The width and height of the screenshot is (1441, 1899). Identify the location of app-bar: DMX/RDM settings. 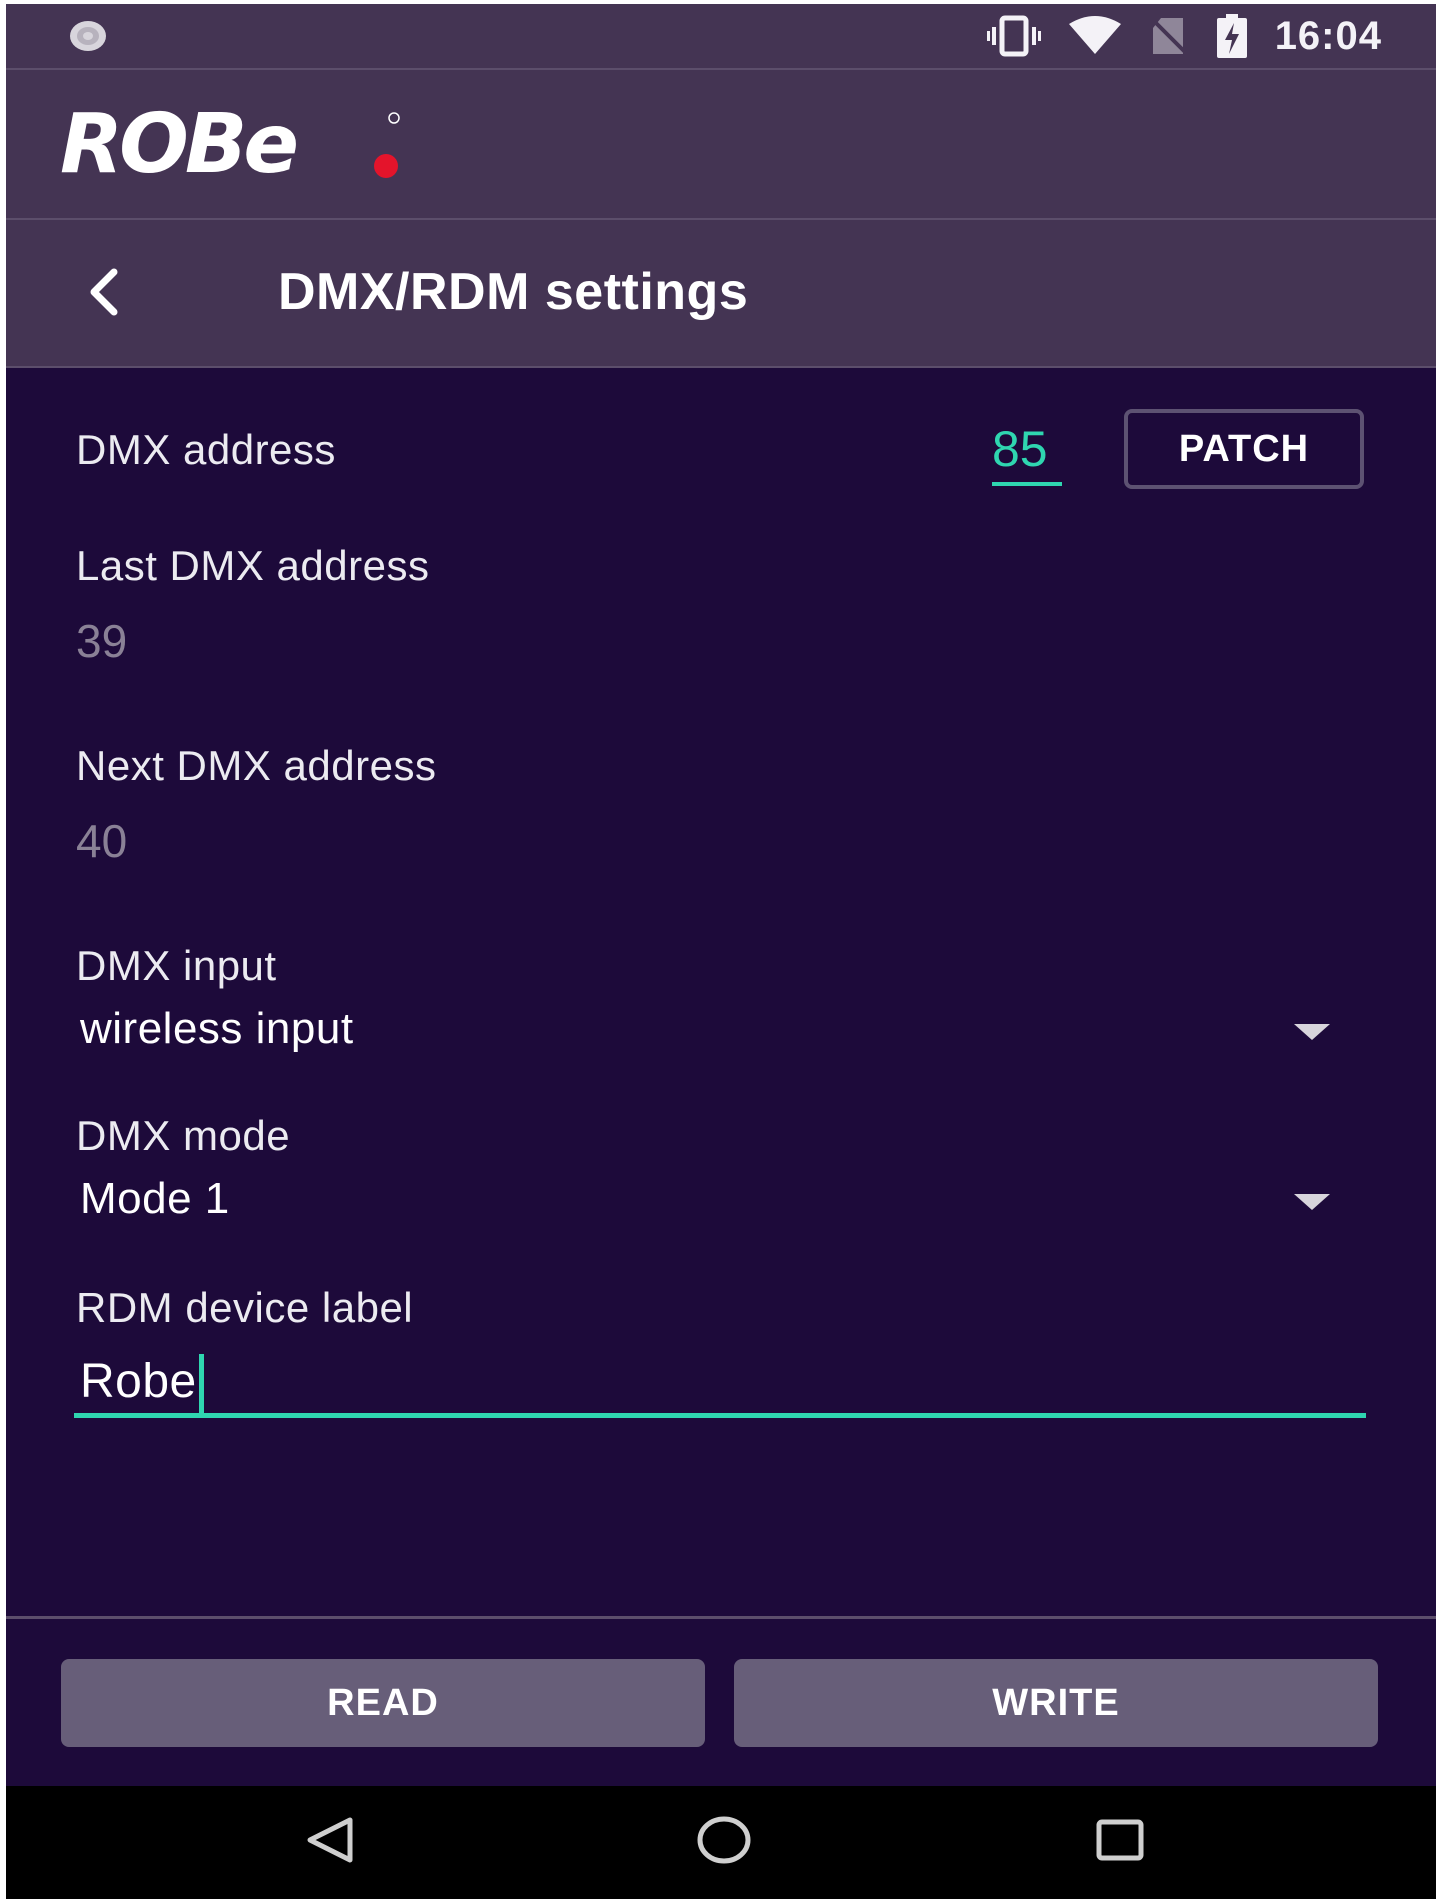
(721, 294).